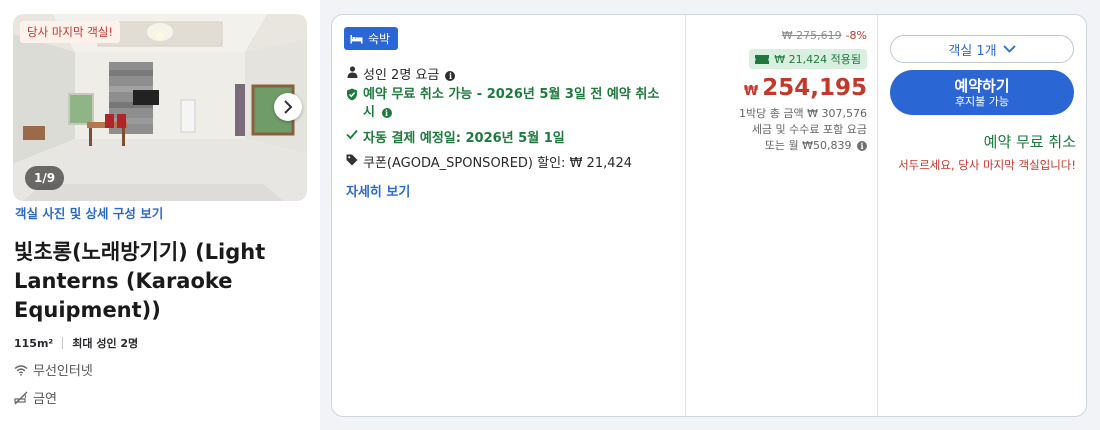 This screenshot has width=1100, height=430. Describe the element at coordinates (464, 138) in the screenshot. I see `auto-payment-text: 자동 결제 예정일: 2026년 5월 1일` at that location.